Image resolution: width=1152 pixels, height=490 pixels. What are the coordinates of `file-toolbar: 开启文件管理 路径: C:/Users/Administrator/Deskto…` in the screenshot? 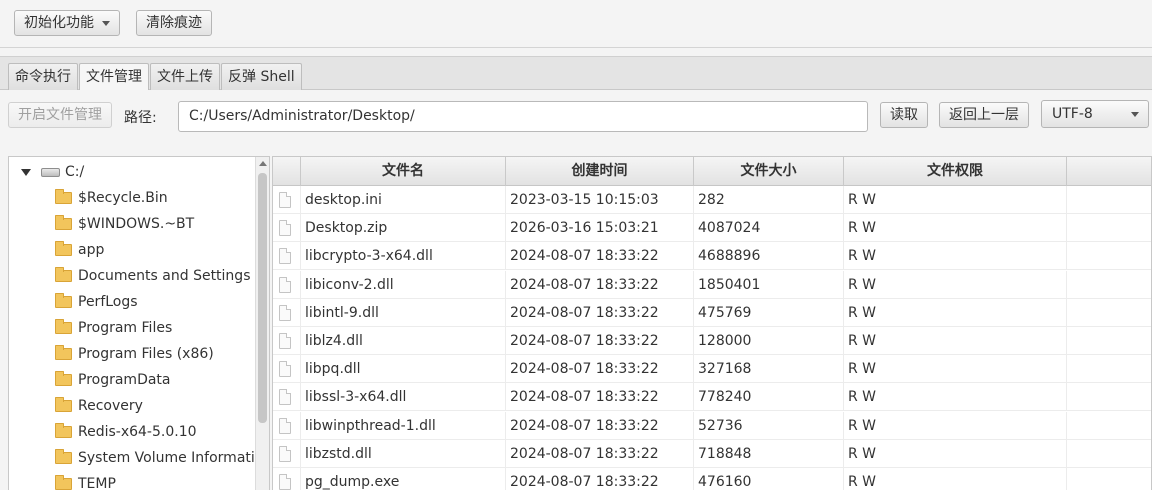 It's located at (576, 118).